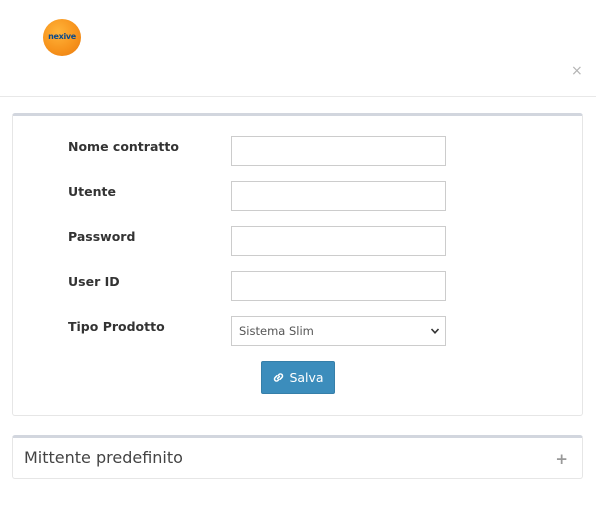 The image size is (596, 512). I want to click on mittente-box: Mittente predefinito +, so click(297, 457).